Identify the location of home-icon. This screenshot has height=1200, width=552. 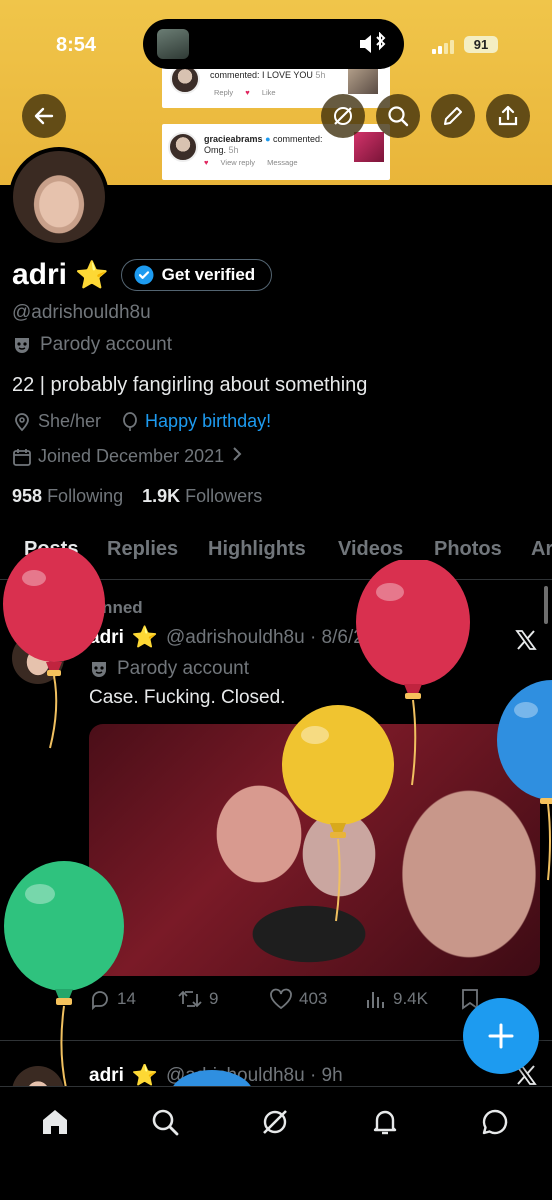
(55, 1122).